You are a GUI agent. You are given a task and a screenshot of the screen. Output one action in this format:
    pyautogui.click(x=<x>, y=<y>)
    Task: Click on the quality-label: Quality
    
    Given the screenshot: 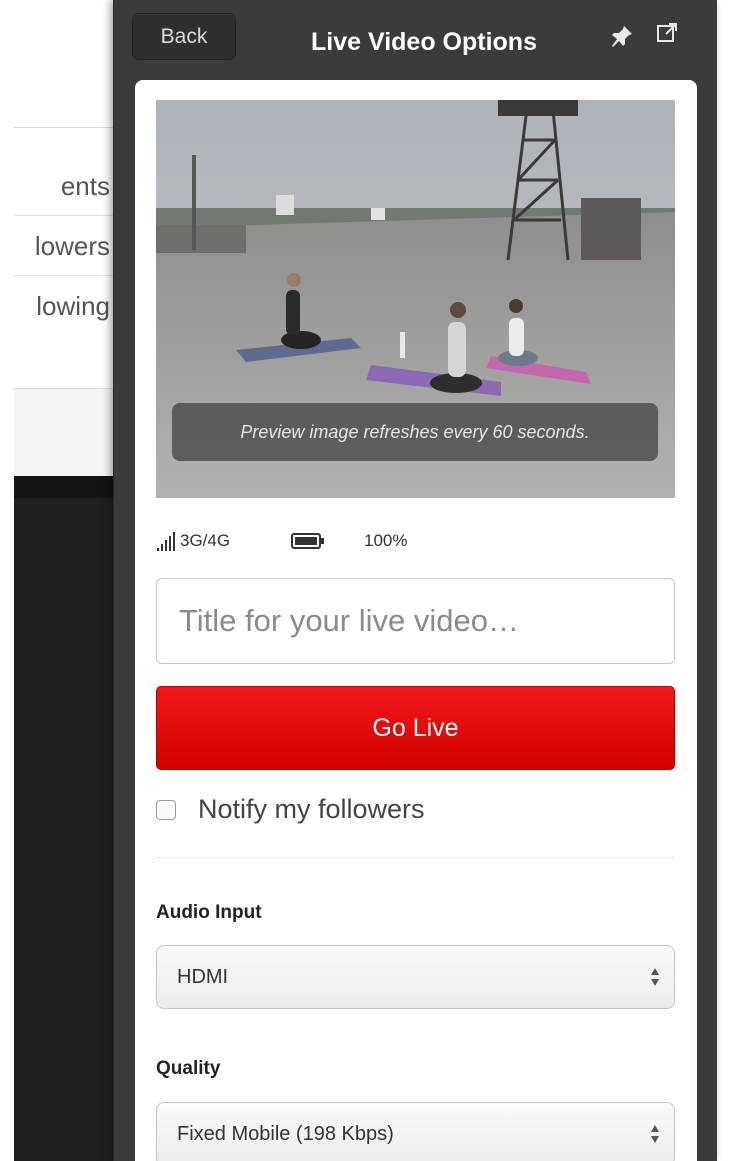 What is the action you would take?
    pyautogui.click(x=188, y=1068)
    